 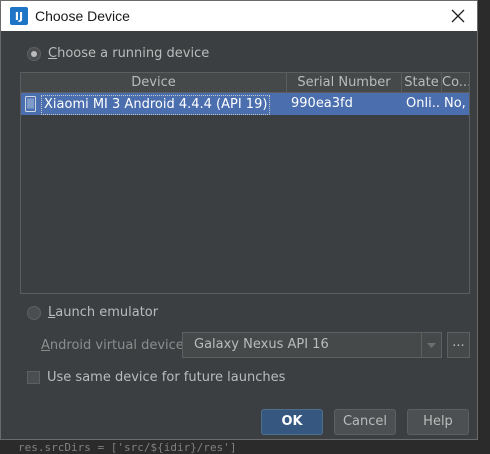 I want to click on column-device: Device, so click(x=154, y=82).